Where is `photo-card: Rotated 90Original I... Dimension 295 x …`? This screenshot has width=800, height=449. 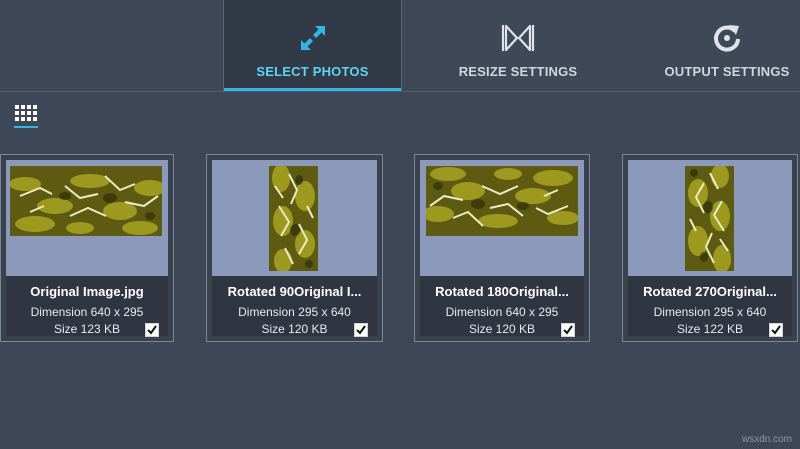 photo-card: Rotated 90Original I... Dimension 295 x … is located at coordinates (294, 248).